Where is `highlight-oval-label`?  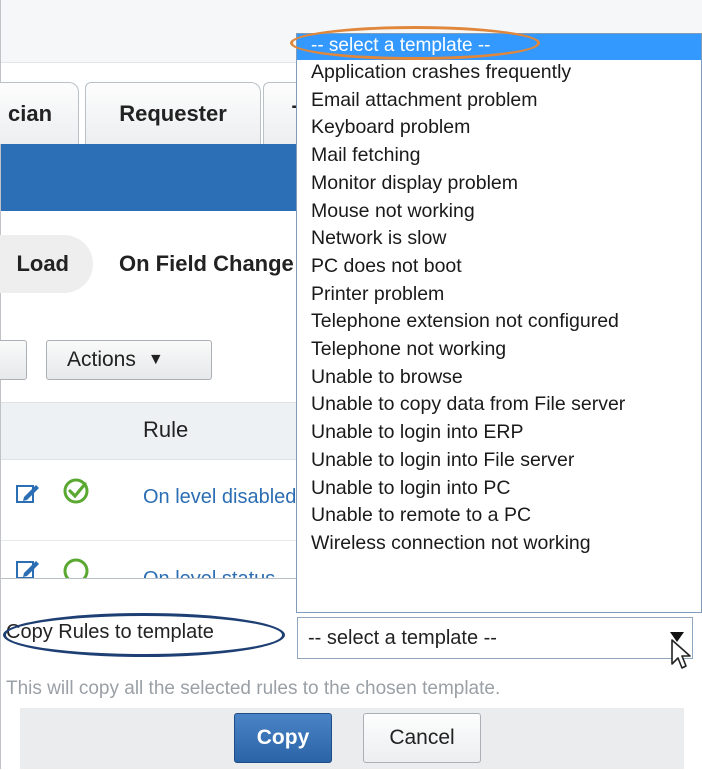 highlight-oval-label is located at coordinates (144, 635).